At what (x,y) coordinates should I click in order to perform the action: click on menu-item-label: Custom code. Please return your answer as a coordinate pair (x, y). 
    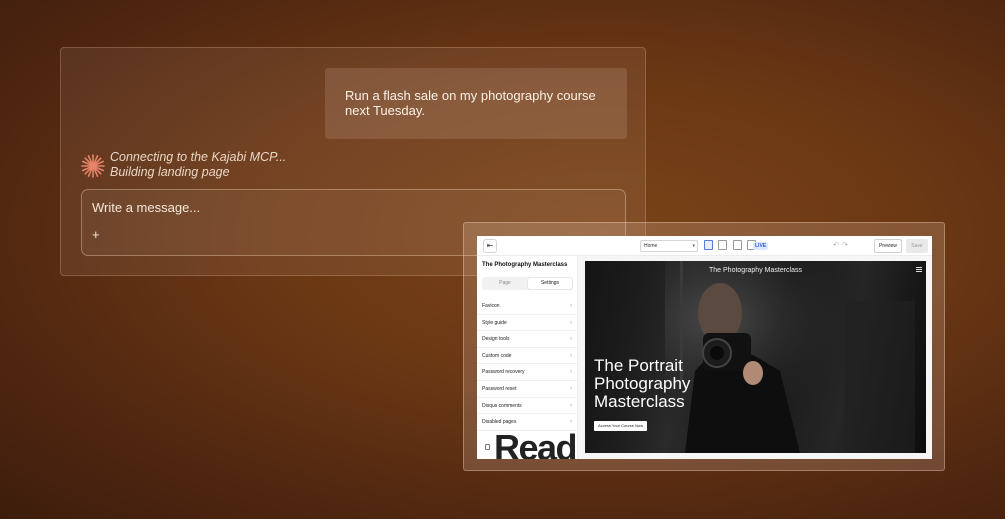
    Looking at the image, I should click on (497, 355).